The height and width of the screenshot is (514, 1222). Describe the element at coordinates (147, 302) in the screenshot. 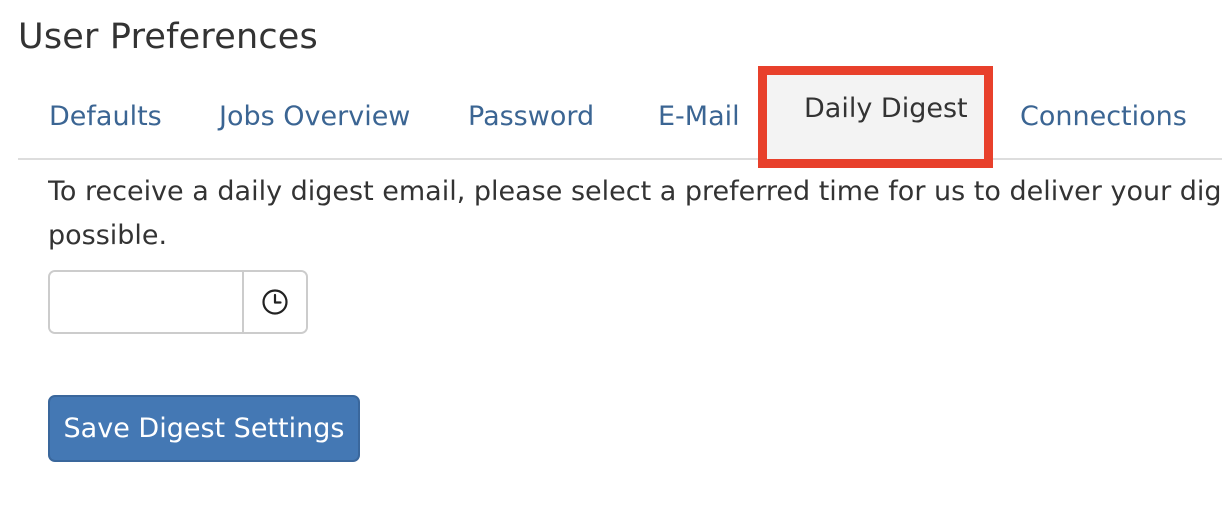

I see `digest-time-input` at that location.